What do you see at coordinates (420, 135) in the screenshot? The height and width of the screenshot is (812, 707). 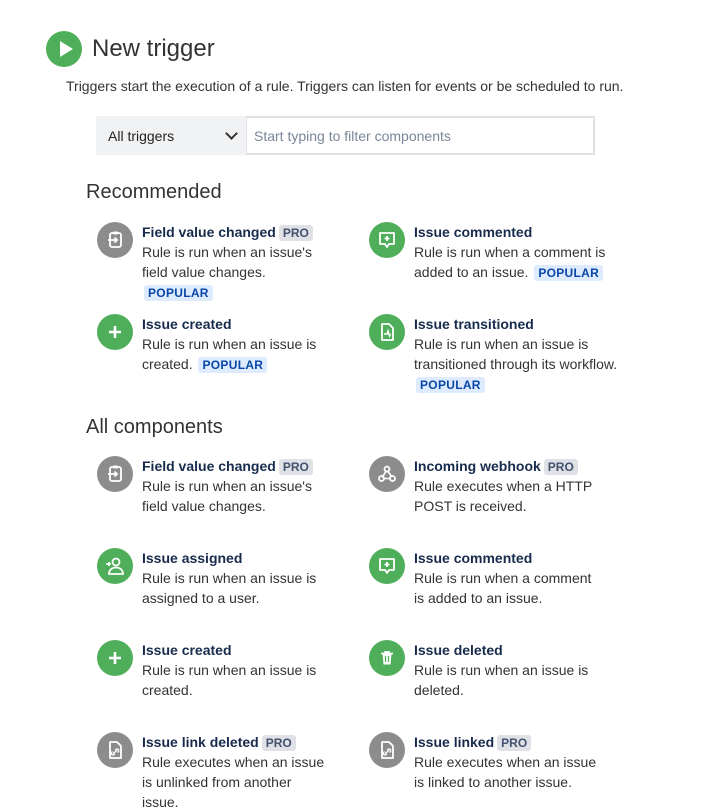 I see `filter-input` at bounding box center [420, 135].